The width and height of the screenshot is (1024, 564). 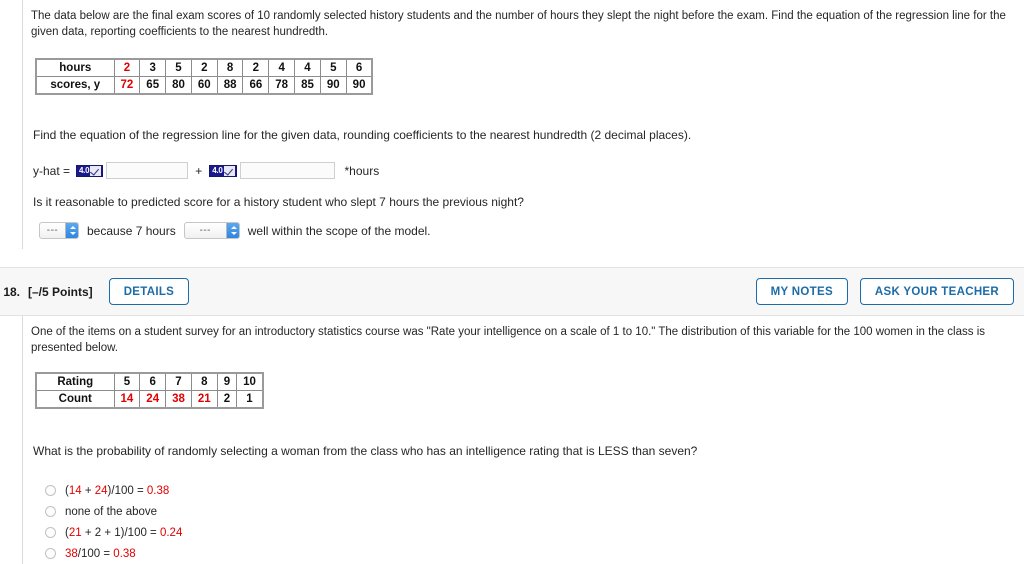 What do you see at coordinates (131, 230) in the screenshot?
I see `because-text: because 7 hours` at bounding box center [131, 230].